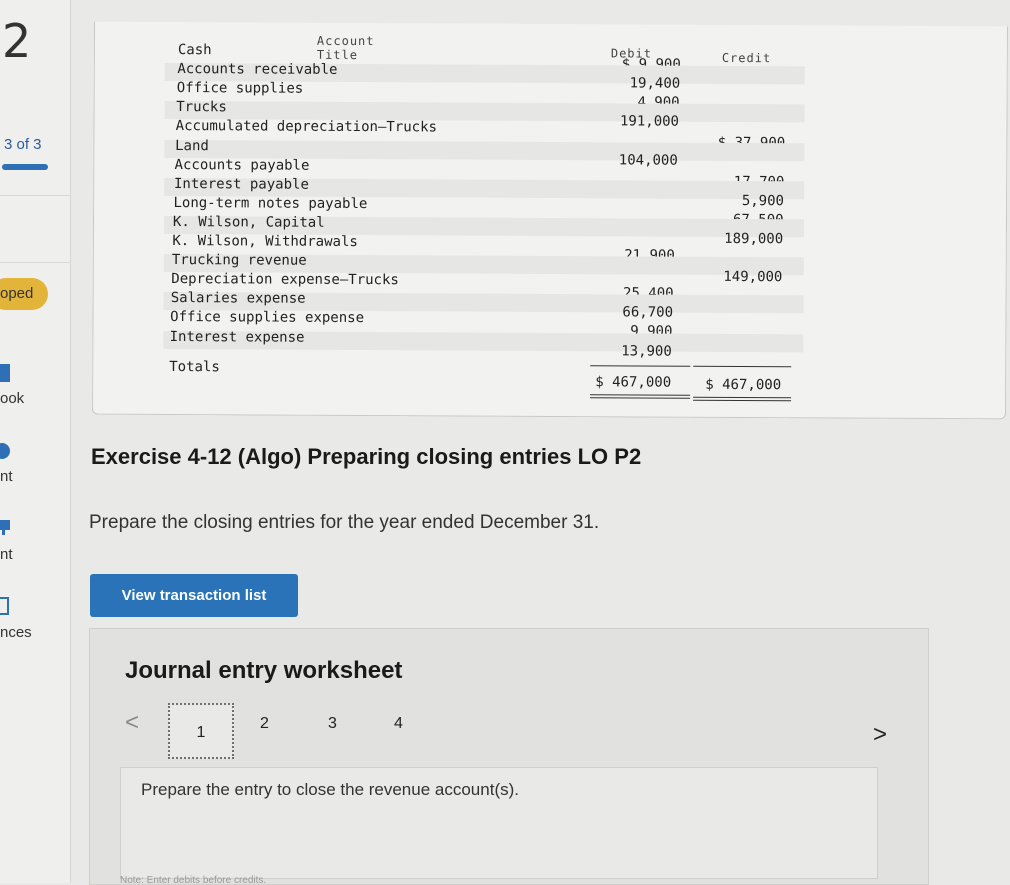 The image size is (1010, 885). I want to click on debit-amount: 104,000, so click(635, 160).